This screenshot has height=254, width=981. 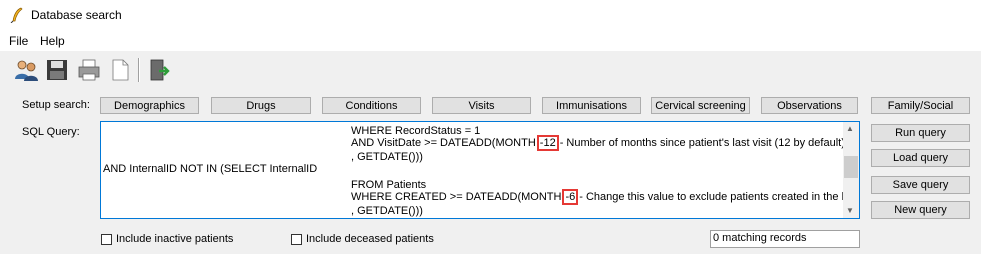 I want to click on include-inactive-option: Include inactive patients, so click(x=167, y=239).